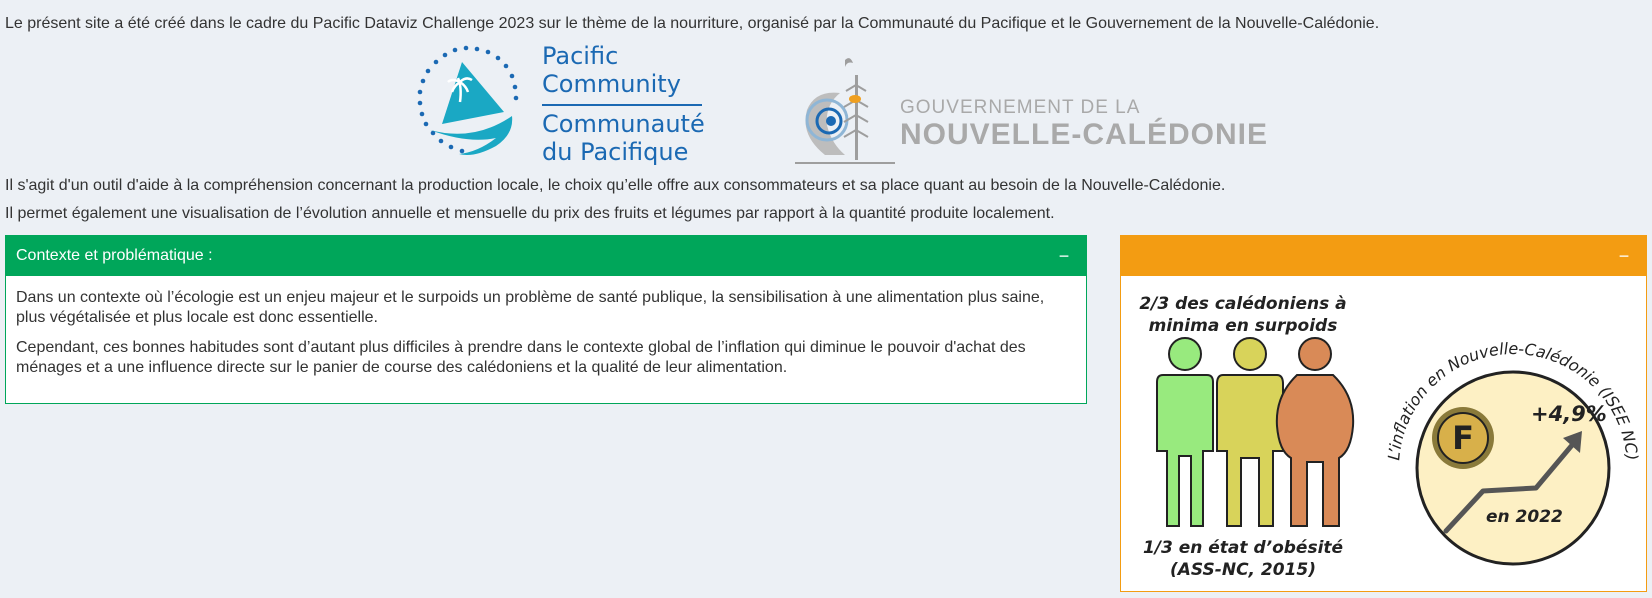 This screenshot has width=1652, height=598. I want to click on franc-coin-icon: F, so click(1463, 438).